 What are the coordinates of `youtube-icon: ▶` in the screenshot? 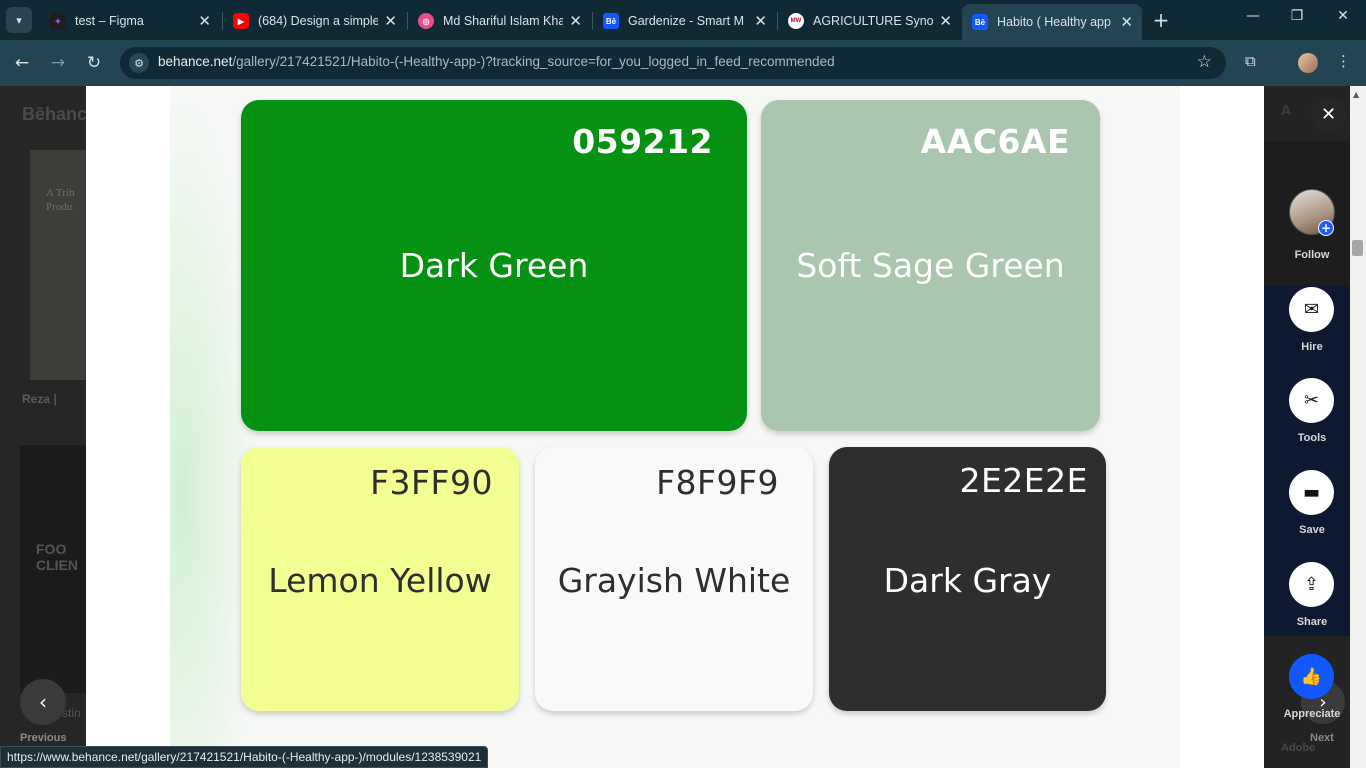 It's located at (241, 21).